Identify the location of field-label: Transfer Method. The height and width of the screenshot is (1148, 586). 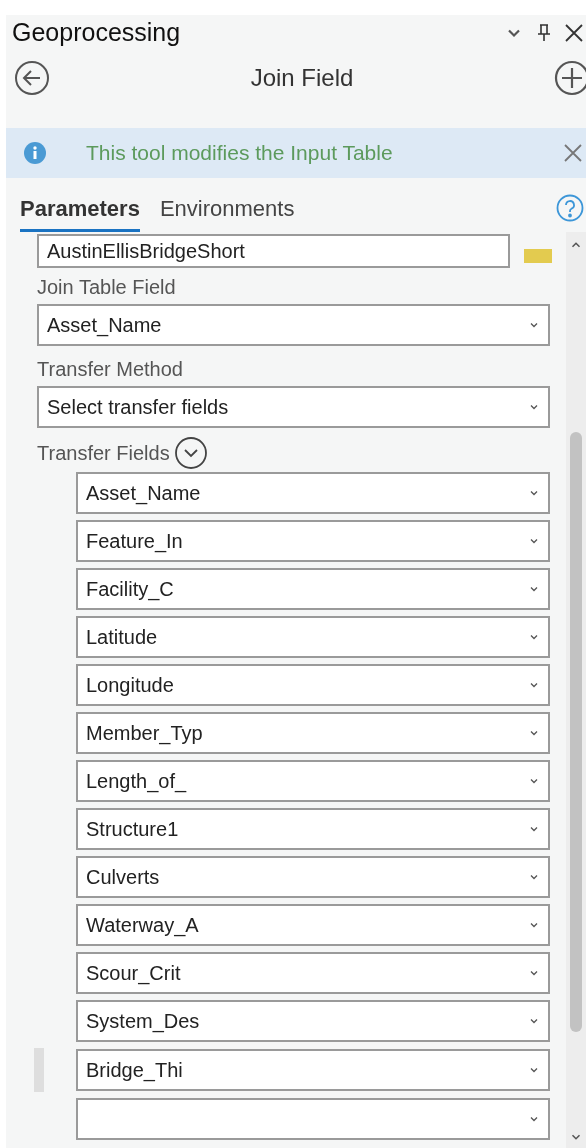
(110, 369).